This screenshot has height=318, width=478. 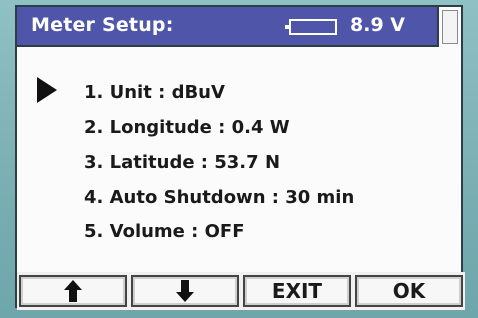 I want to click on arrow-up-icon, so click(x=73, y=291).